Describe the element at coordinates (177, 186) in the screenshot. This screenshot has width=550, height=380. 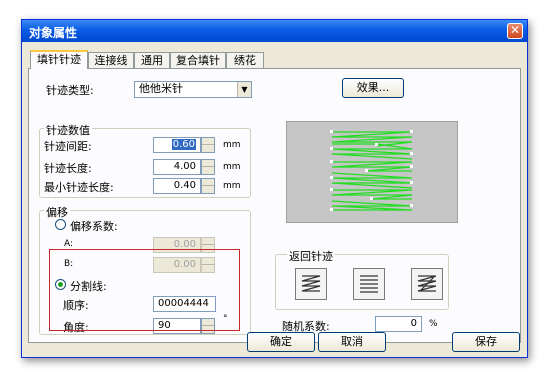
I see `min-length-input: 0.40` at that location.